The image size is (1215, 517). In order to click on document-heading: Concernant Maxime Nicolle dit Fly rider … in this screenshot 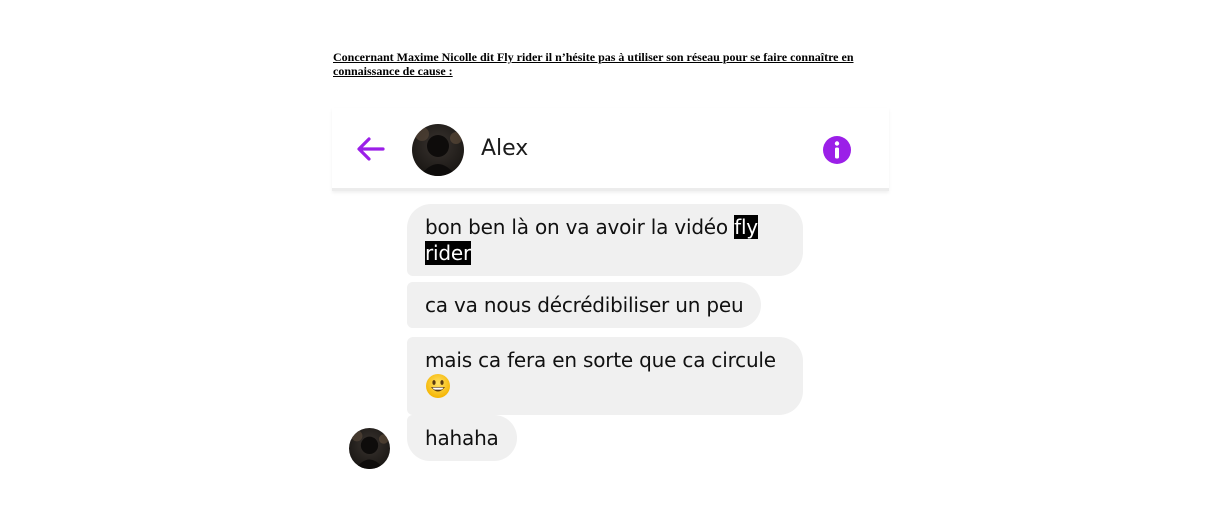, I will do `click(593, 64)`.